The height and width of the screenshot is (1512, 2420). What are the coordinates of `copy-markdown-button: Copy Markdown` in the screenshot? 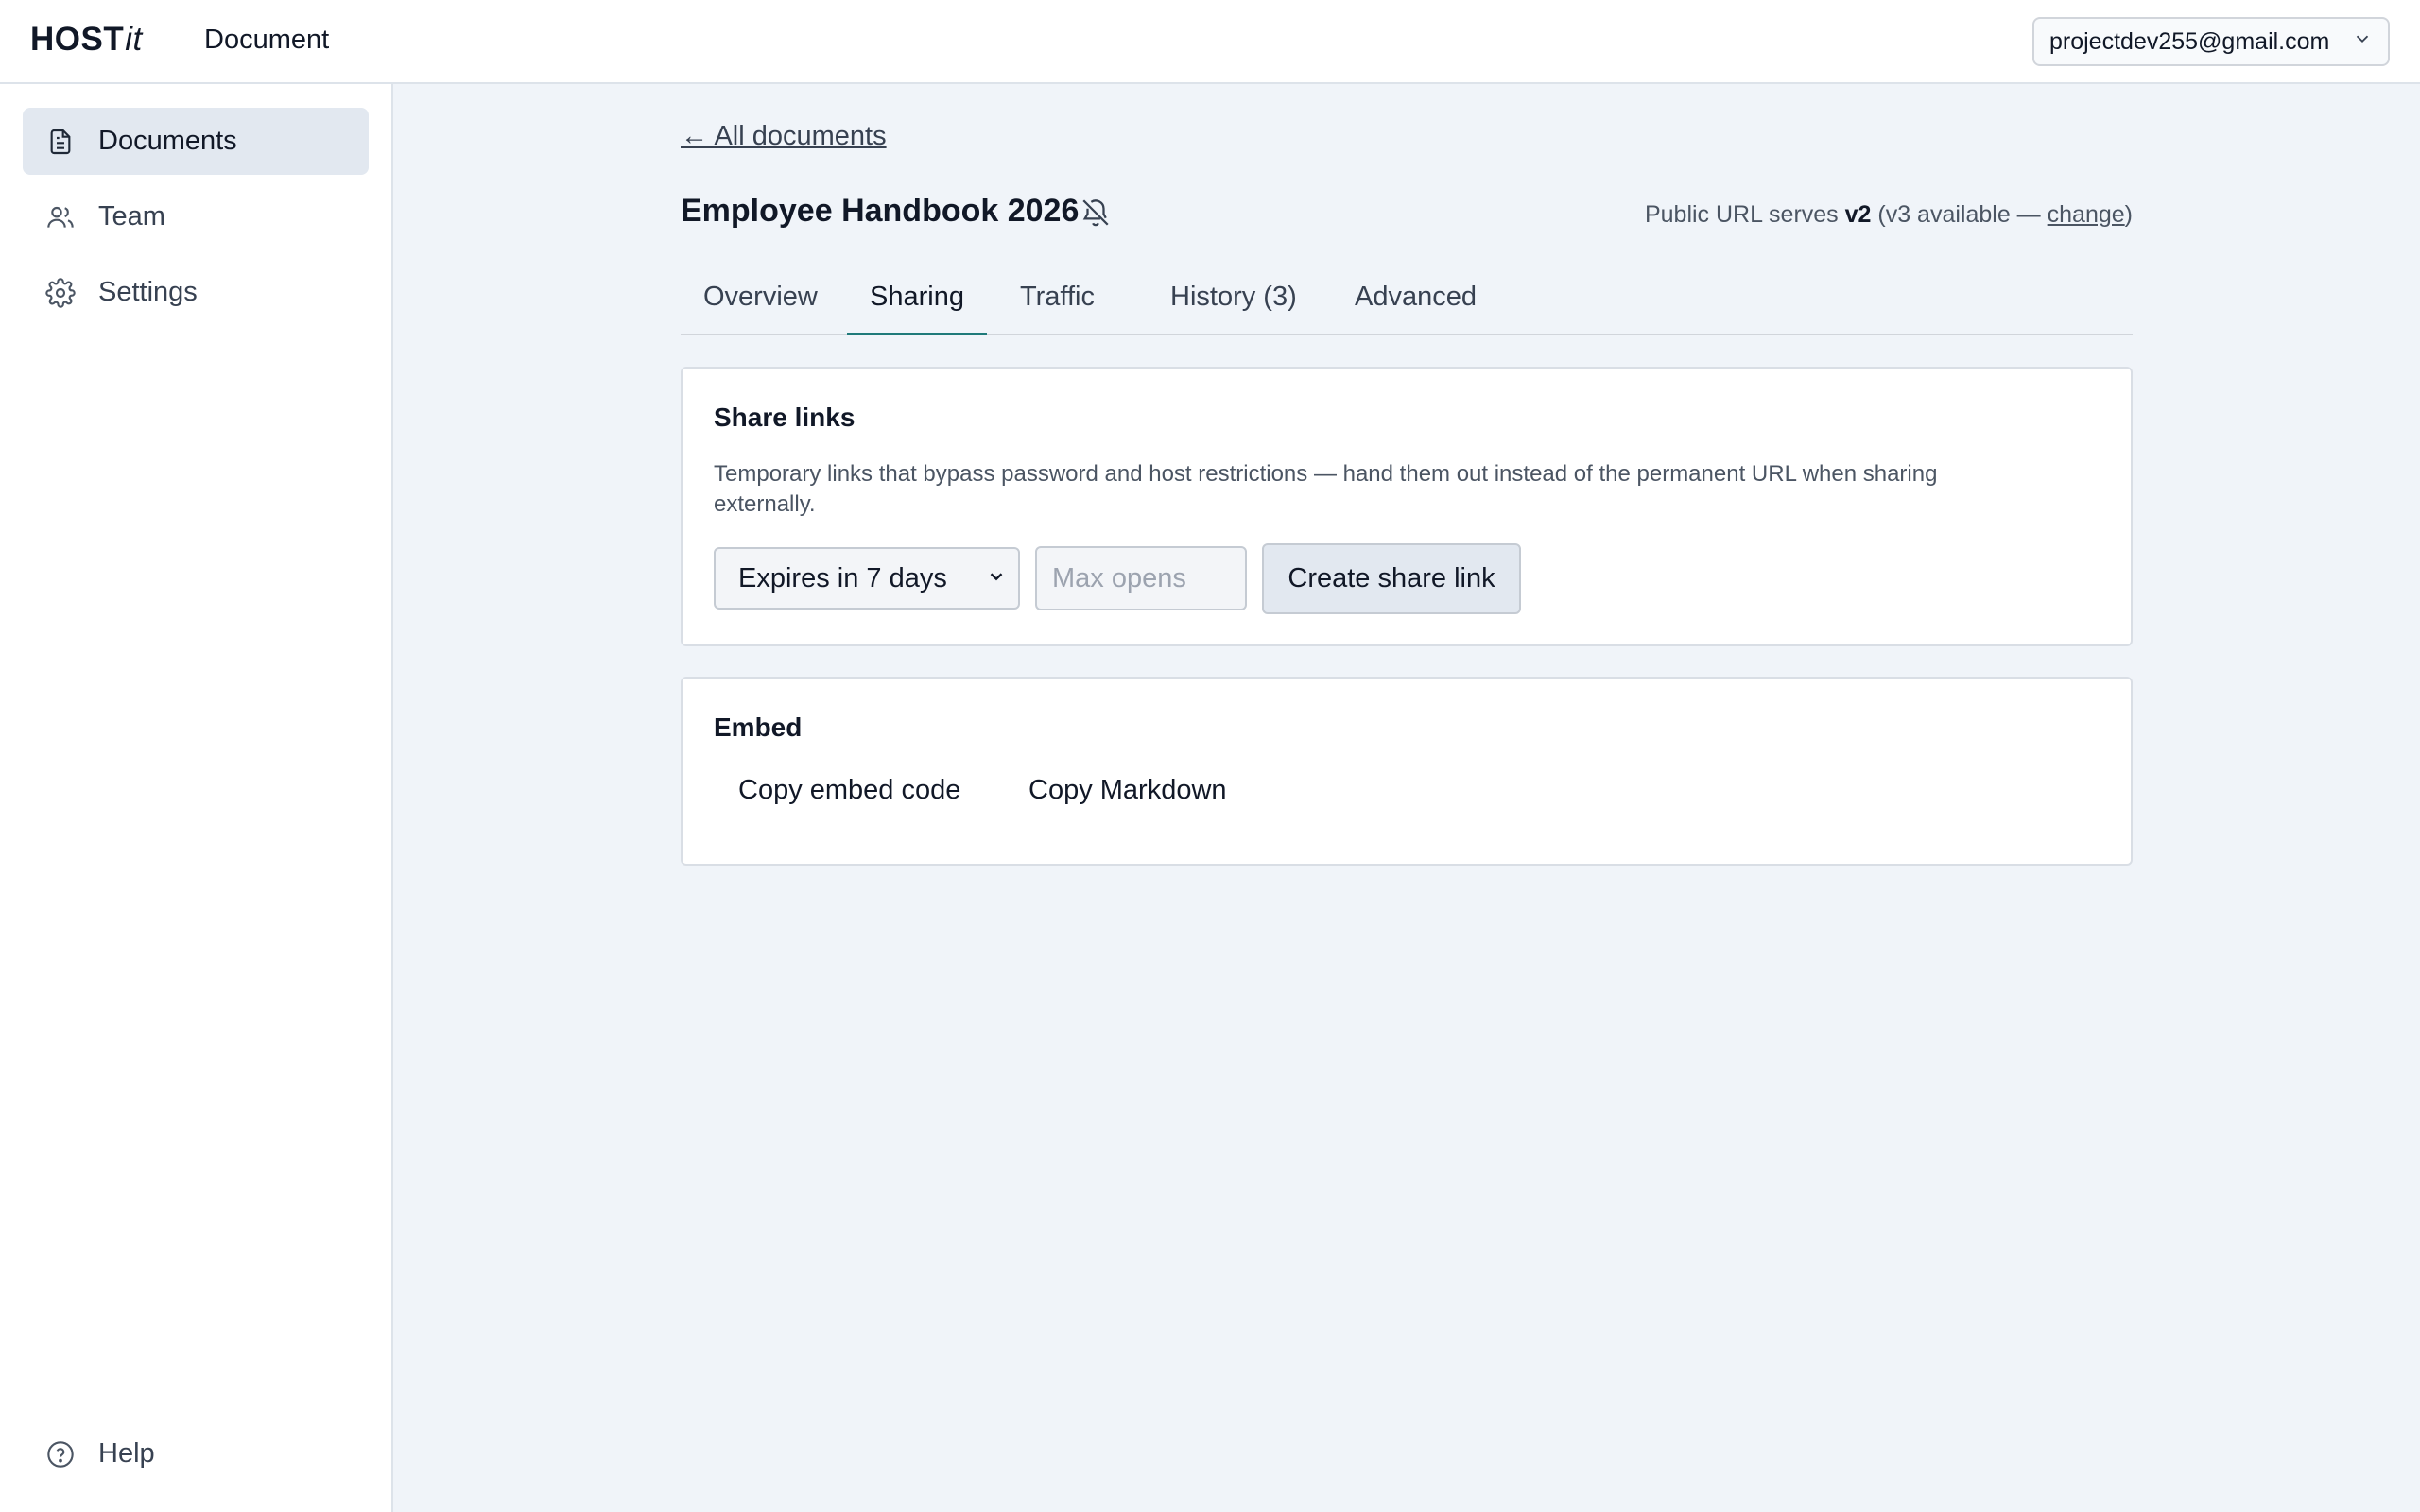 It's located at (1127, 798).